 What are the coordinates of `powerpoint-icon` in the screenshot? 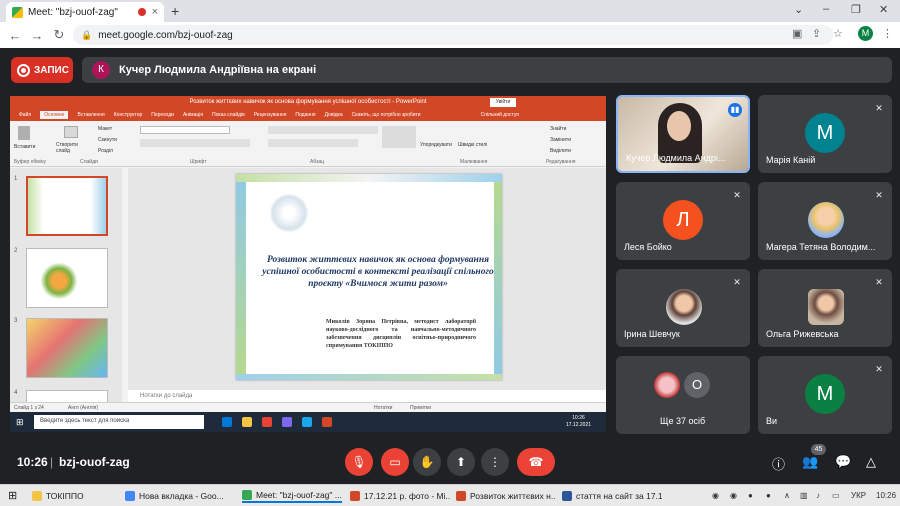 It's located at (327, 422).